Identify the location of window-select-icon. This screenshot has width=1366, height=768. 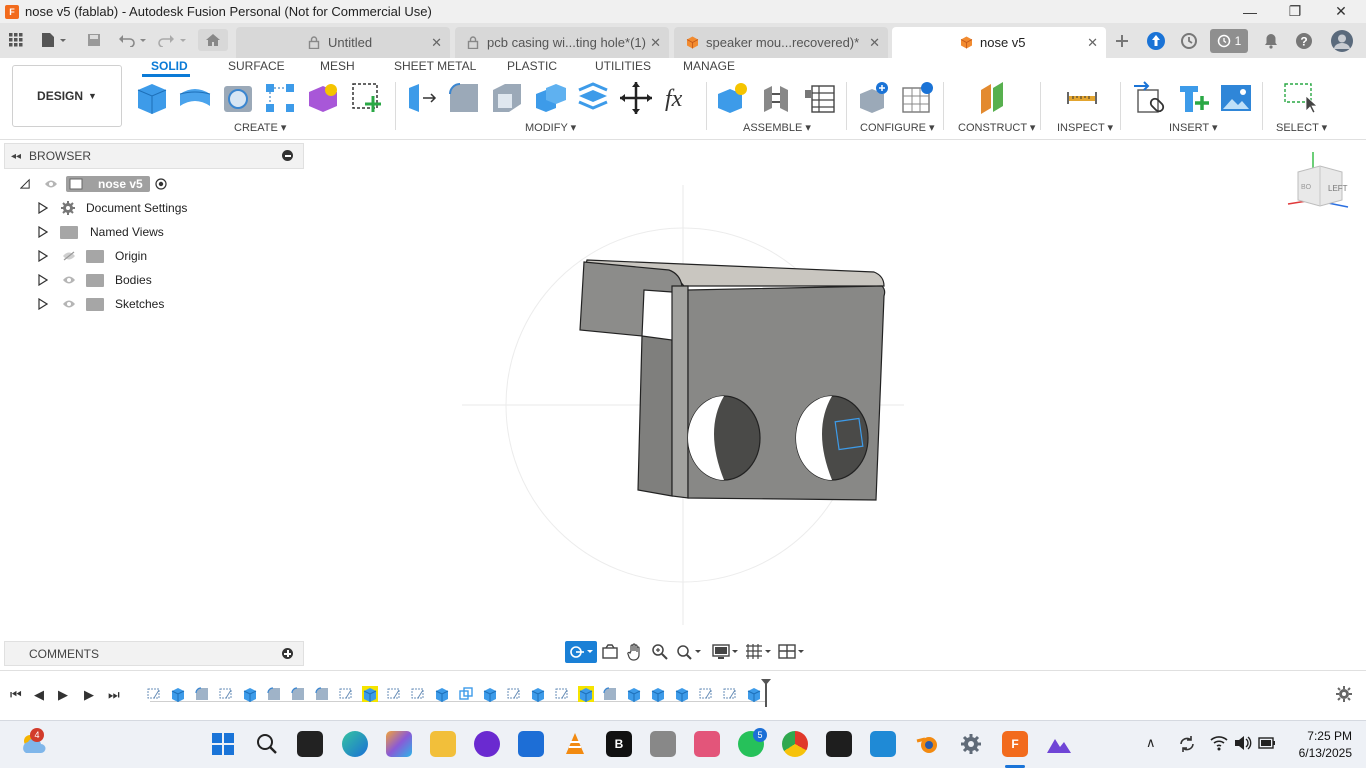
(1300, 98).